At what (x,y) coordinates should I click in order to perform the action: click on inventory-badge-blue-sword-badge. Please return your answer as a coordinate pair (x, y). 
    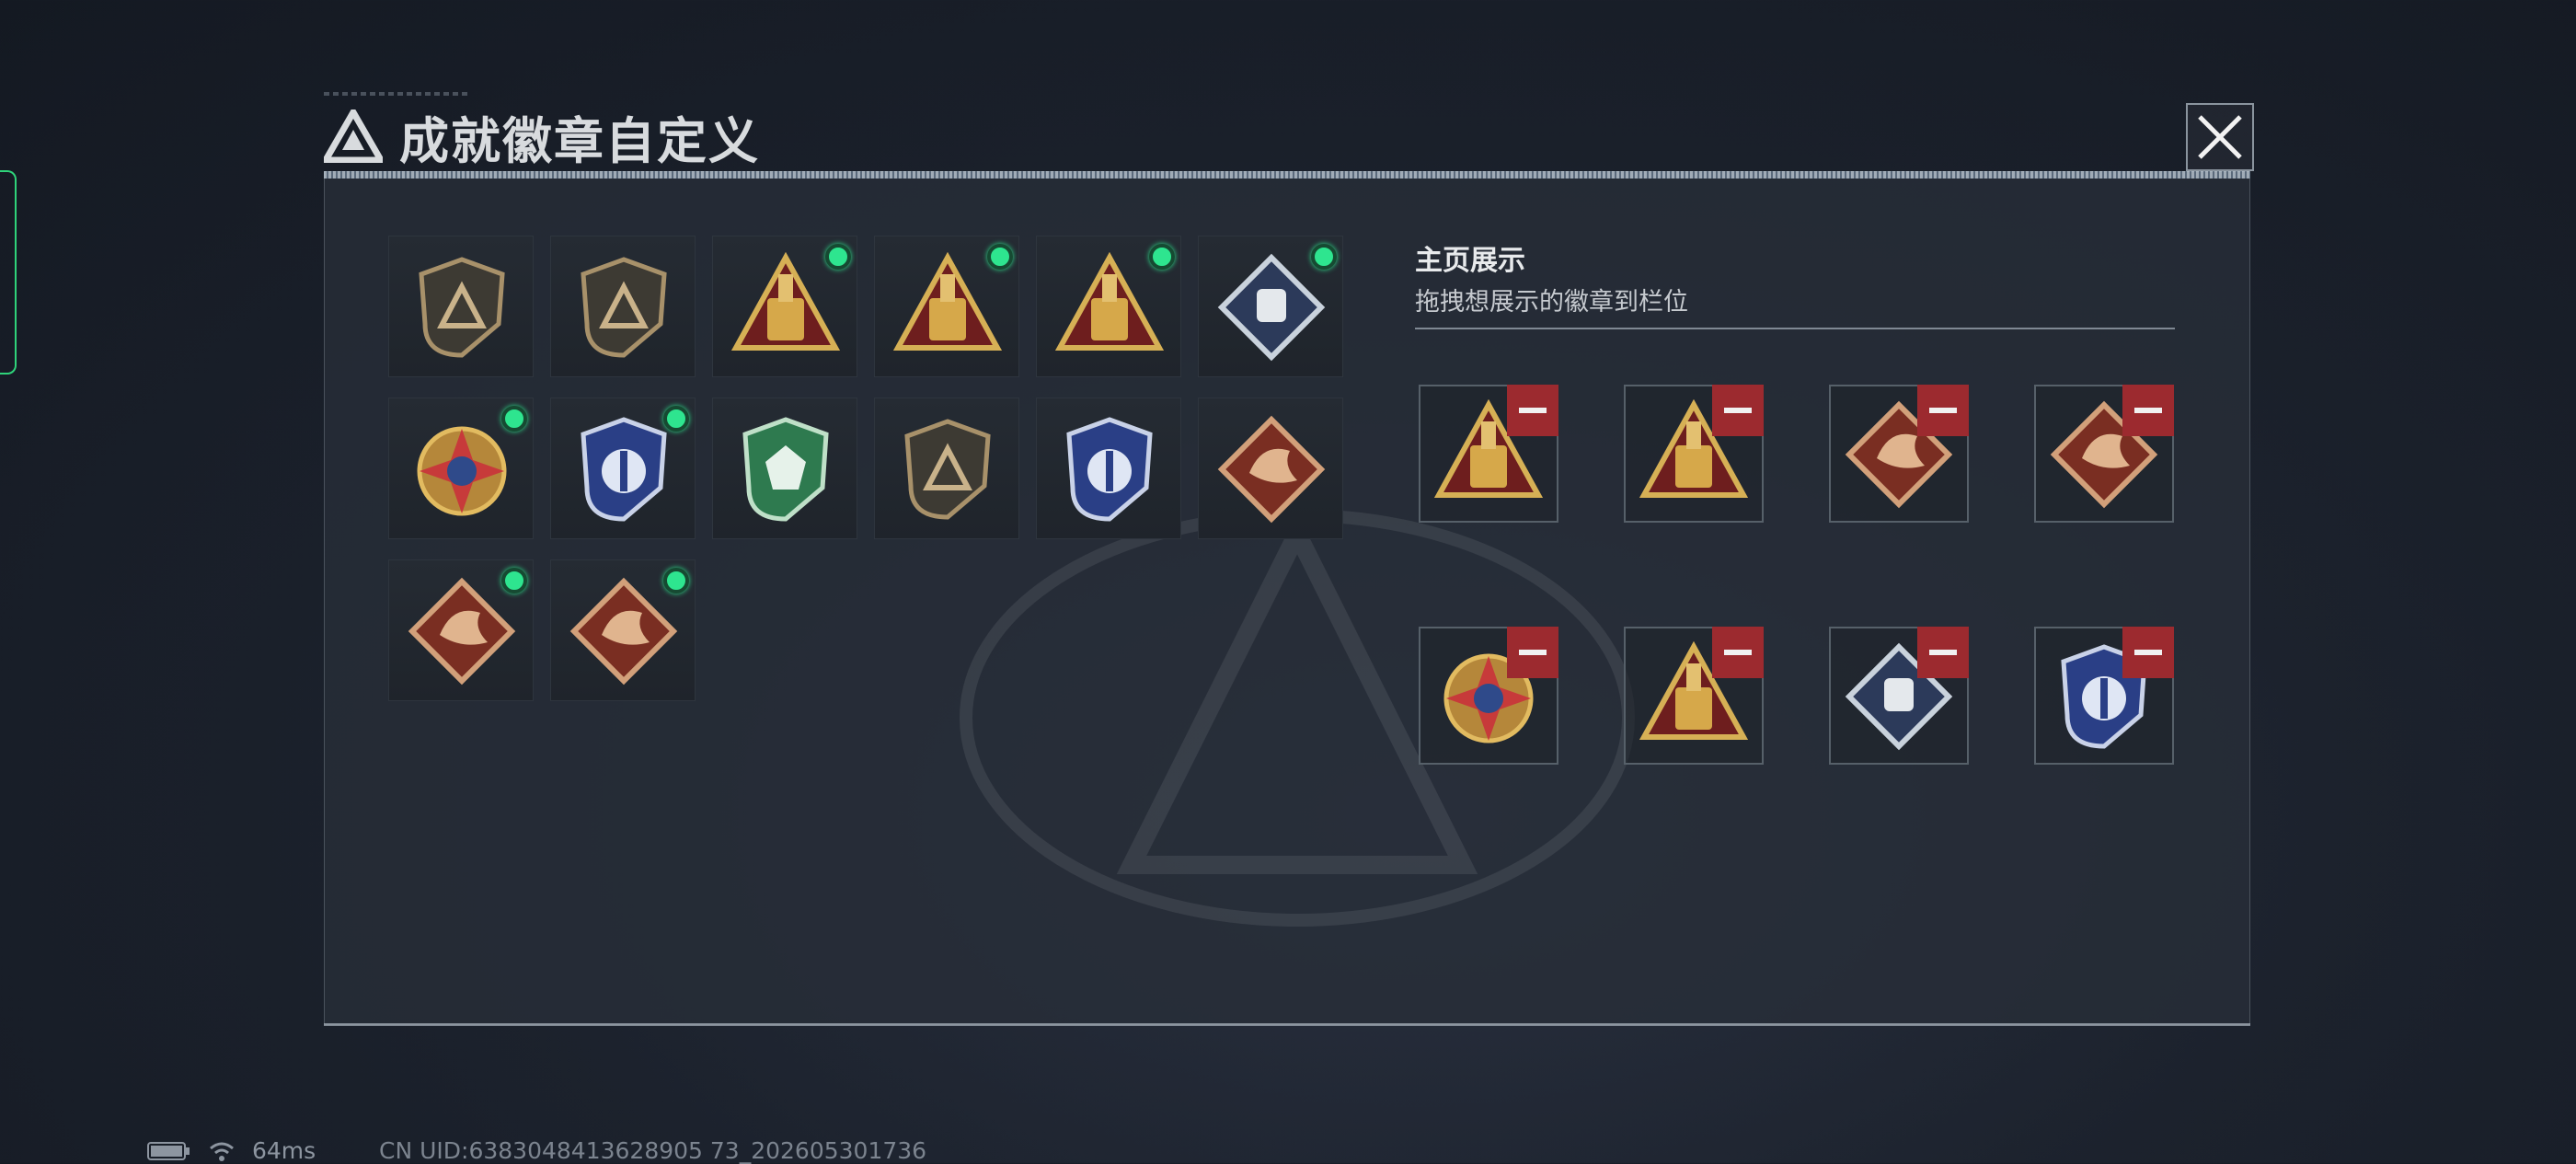
    Looking at the image, I should click on (1108, 468).